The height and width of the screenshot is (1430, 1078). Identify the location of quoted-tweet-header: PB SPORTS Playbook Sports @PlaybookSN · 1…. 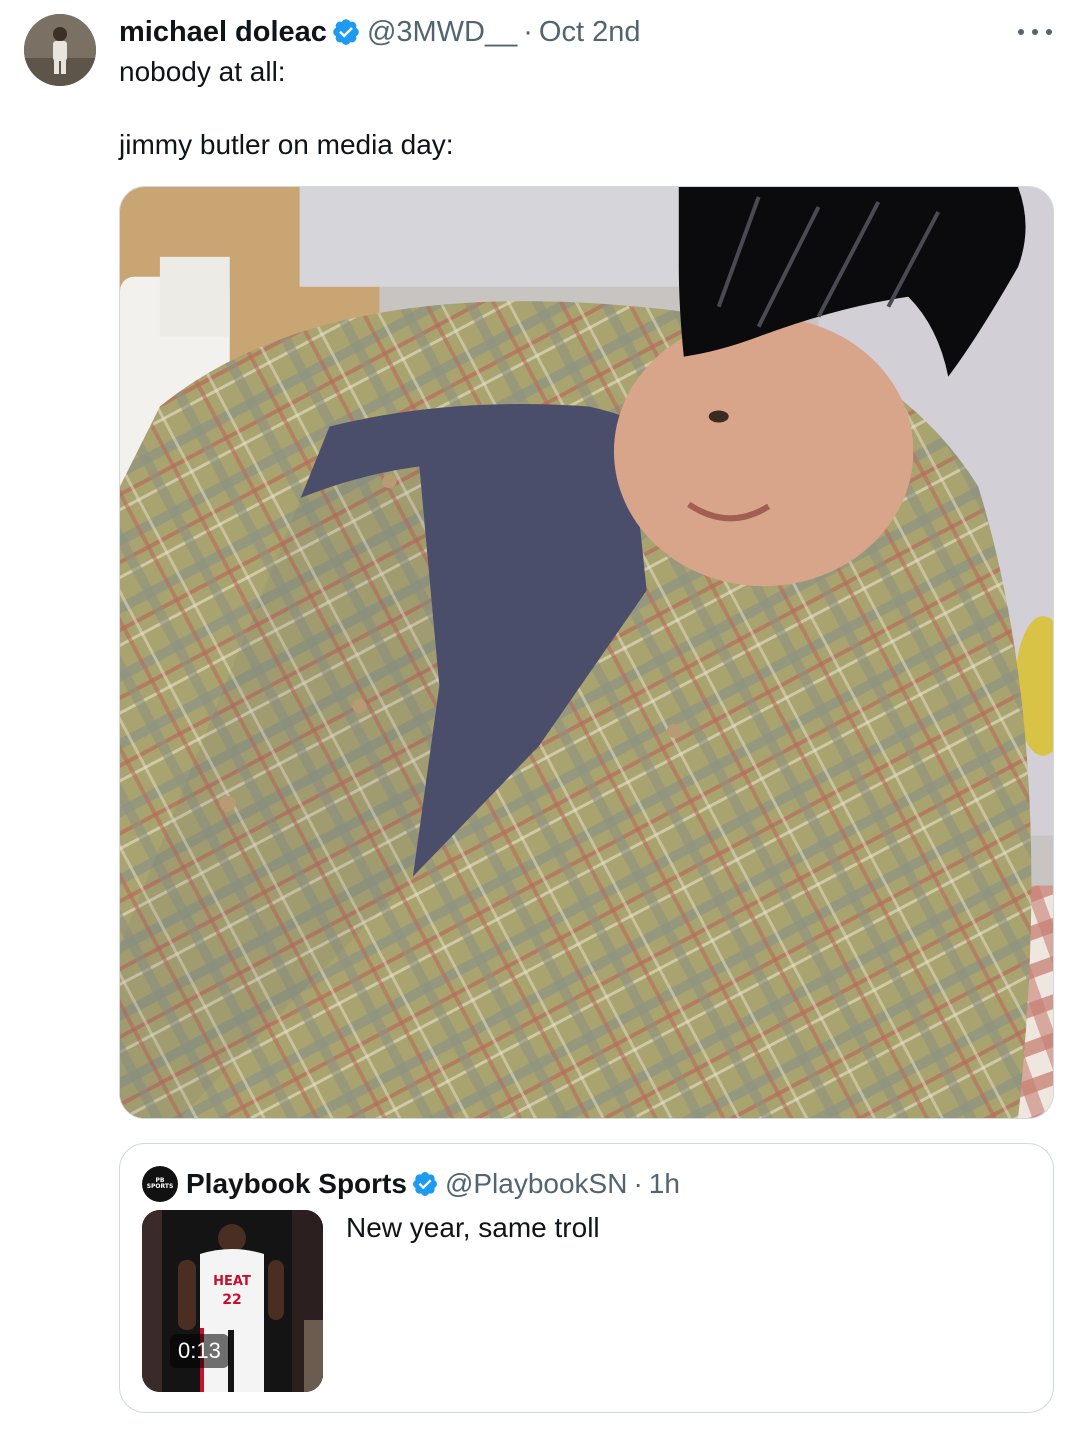
(411, 1184).